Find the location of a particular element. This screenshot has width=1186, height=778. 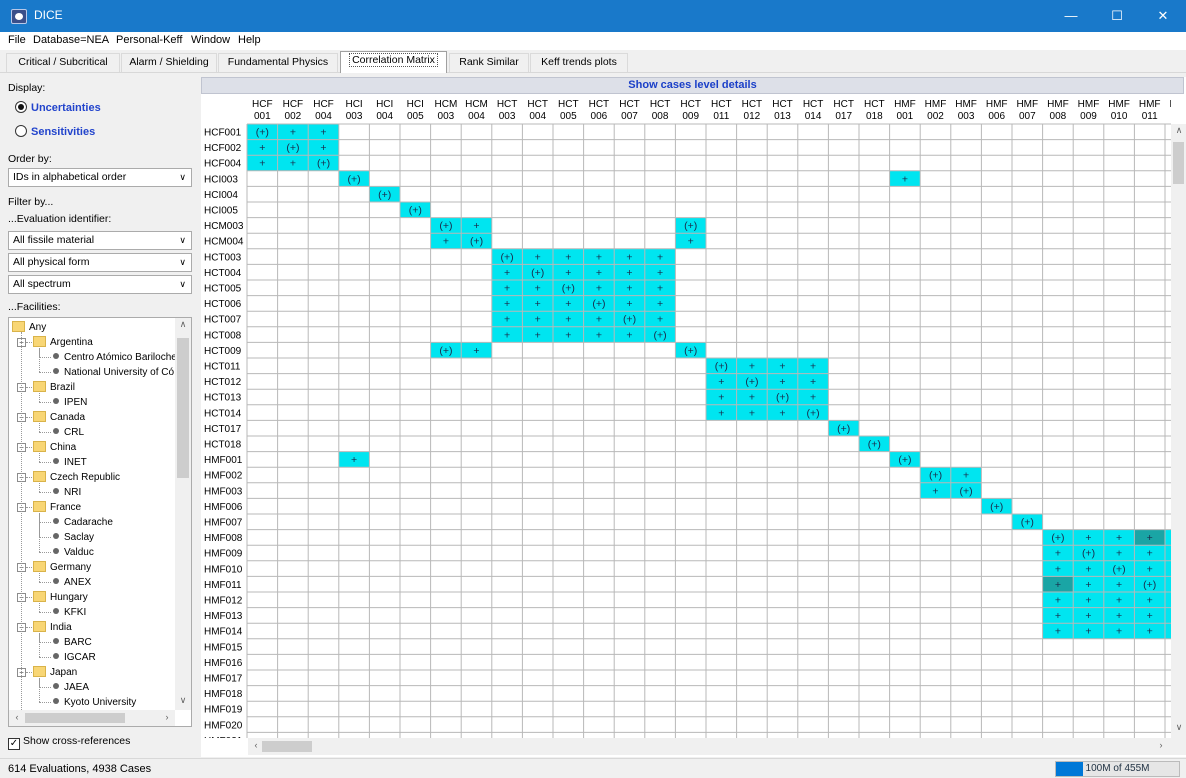

row-header: HCT005 is located at coordinates (223, 289).